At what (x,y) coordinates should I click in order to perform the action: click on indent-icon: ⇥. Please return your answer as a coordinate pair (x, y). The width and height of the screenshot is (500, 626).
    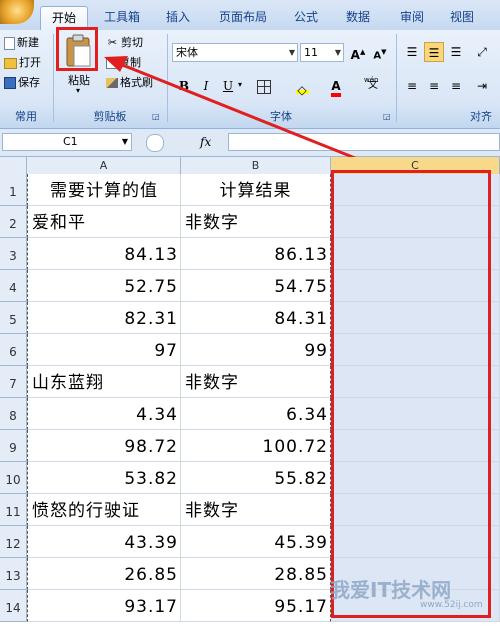
    Looking at the image, I should click on (482, 86).